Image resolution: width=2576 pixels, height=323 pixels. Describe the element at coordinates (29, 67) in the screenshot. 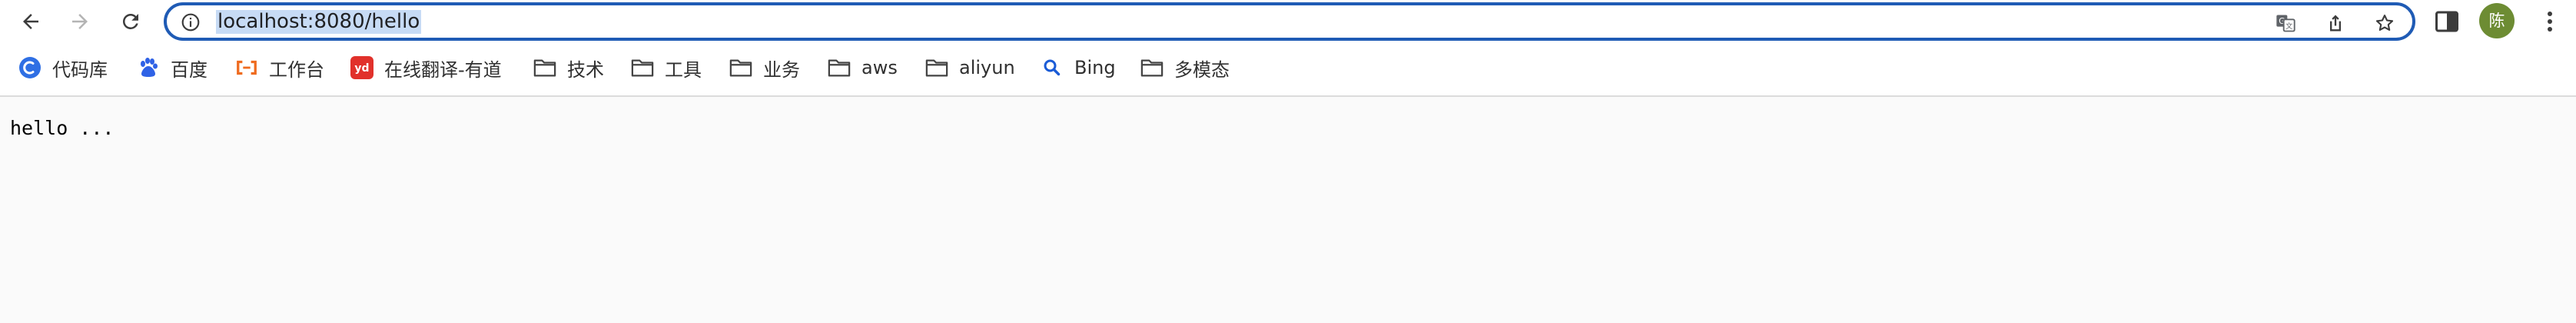

I see `code-repo-icon` at that location.